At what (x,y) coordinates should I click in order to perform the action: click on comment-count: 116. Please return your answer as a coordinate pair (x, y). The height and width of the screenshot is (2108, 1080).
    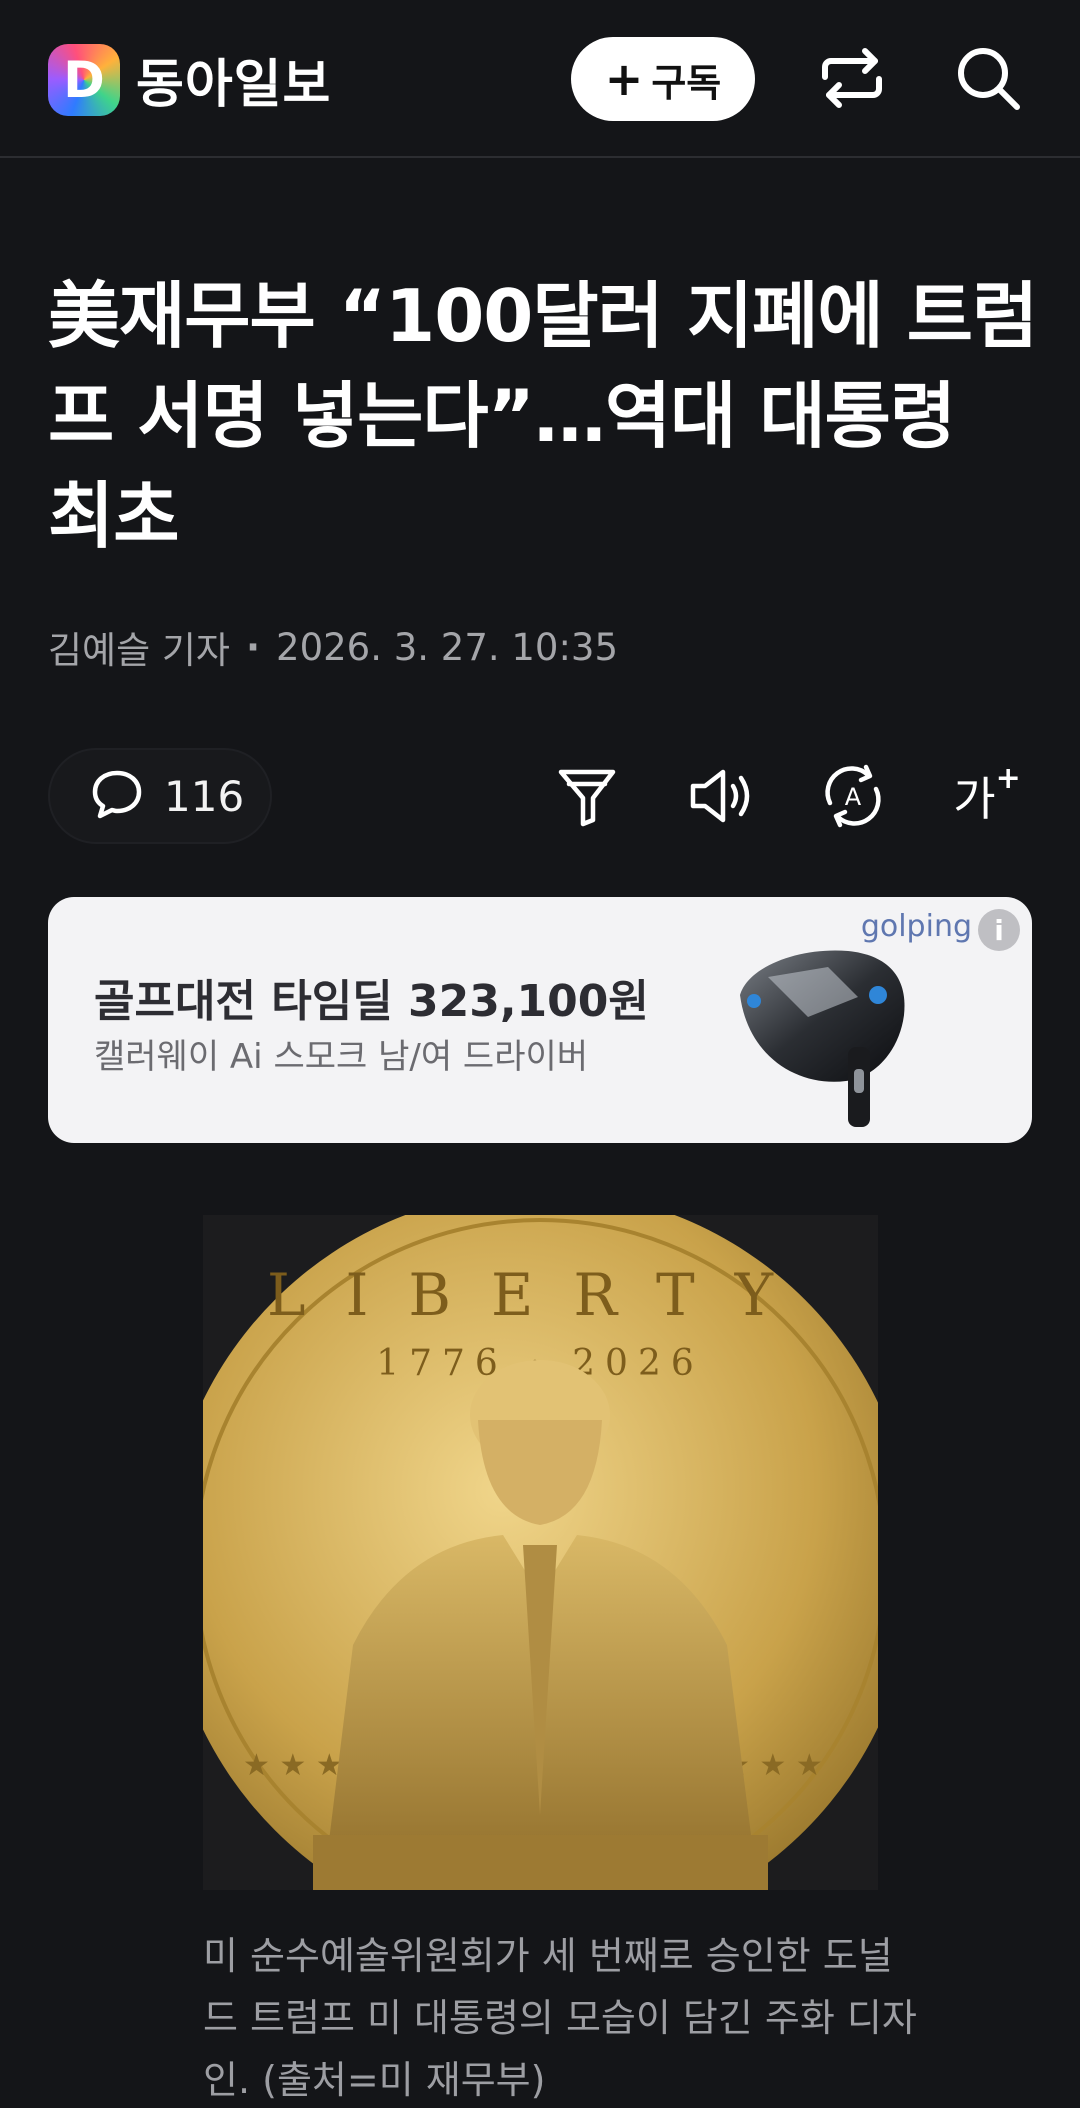
    Looking at the image, I should click on (204, 796).